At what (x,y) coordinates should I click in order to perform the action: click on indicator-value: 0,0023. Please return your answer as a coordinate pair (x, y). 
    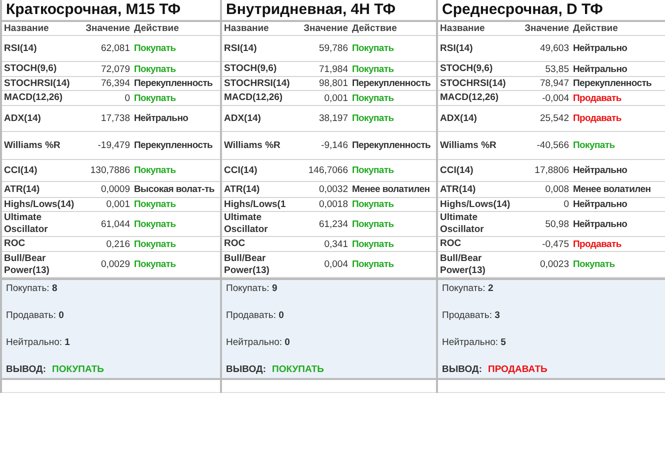
    Looking at the image, I should click on (554, 264).